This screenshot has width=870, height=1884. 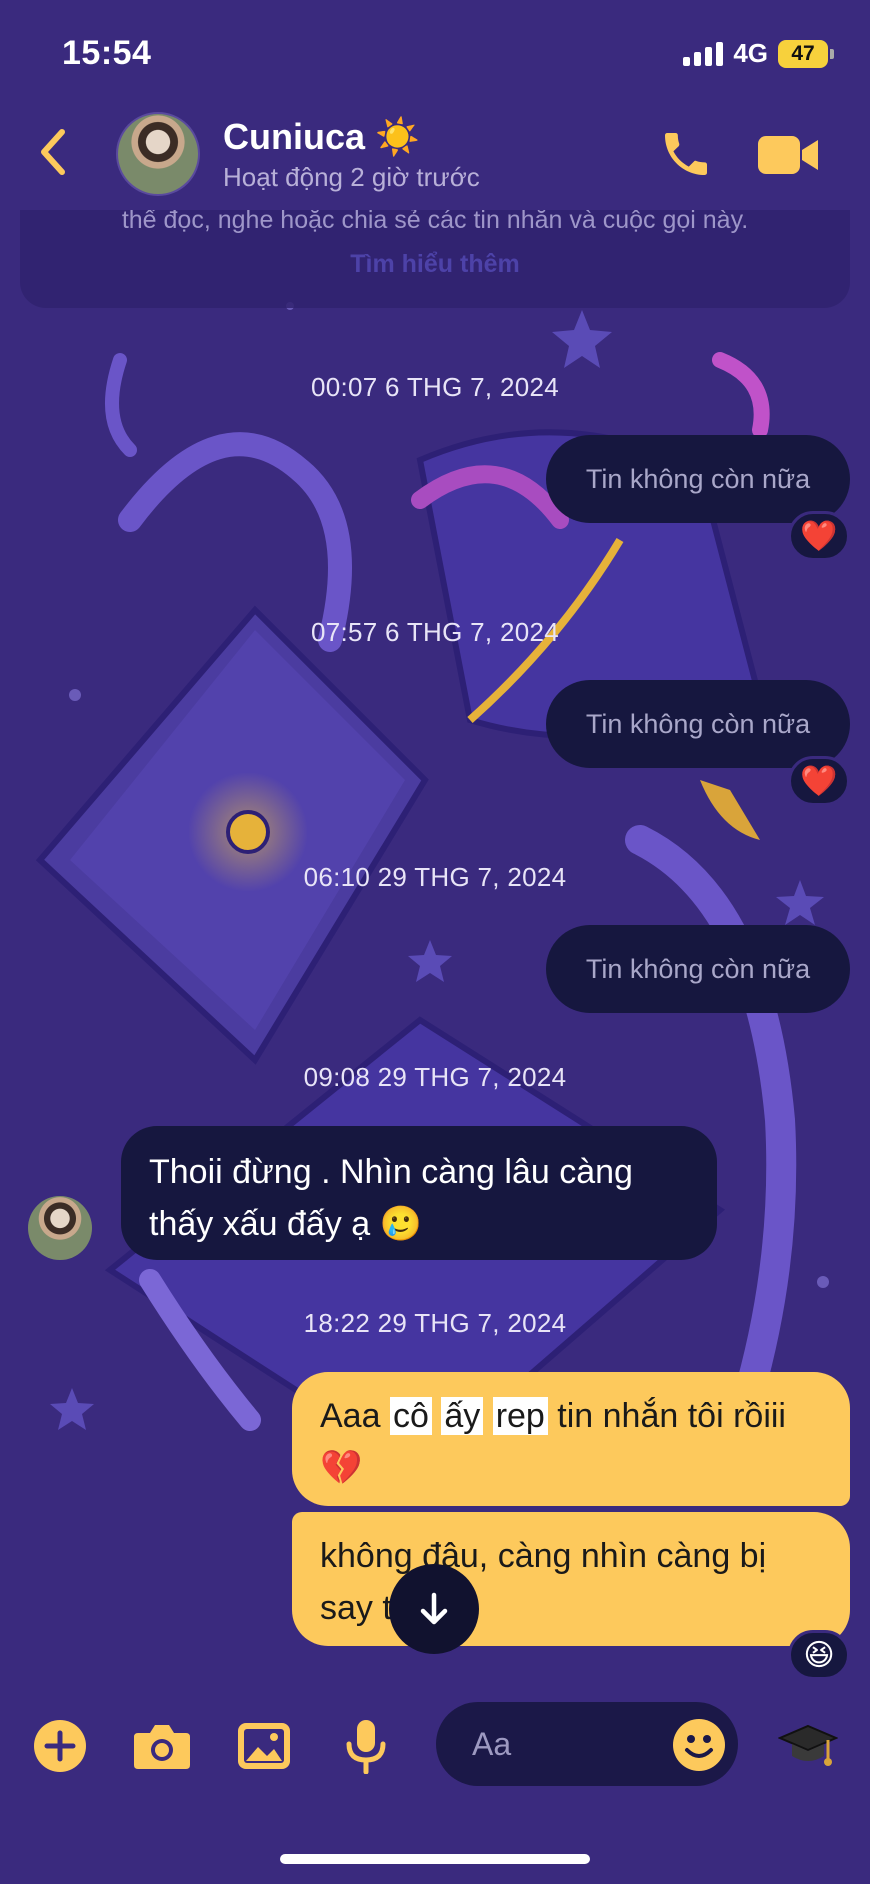 What do you see at coordinates (520, 1416) in the screenshot?
I see `highlighted-word: rep` at bounding box center [520, 1416].